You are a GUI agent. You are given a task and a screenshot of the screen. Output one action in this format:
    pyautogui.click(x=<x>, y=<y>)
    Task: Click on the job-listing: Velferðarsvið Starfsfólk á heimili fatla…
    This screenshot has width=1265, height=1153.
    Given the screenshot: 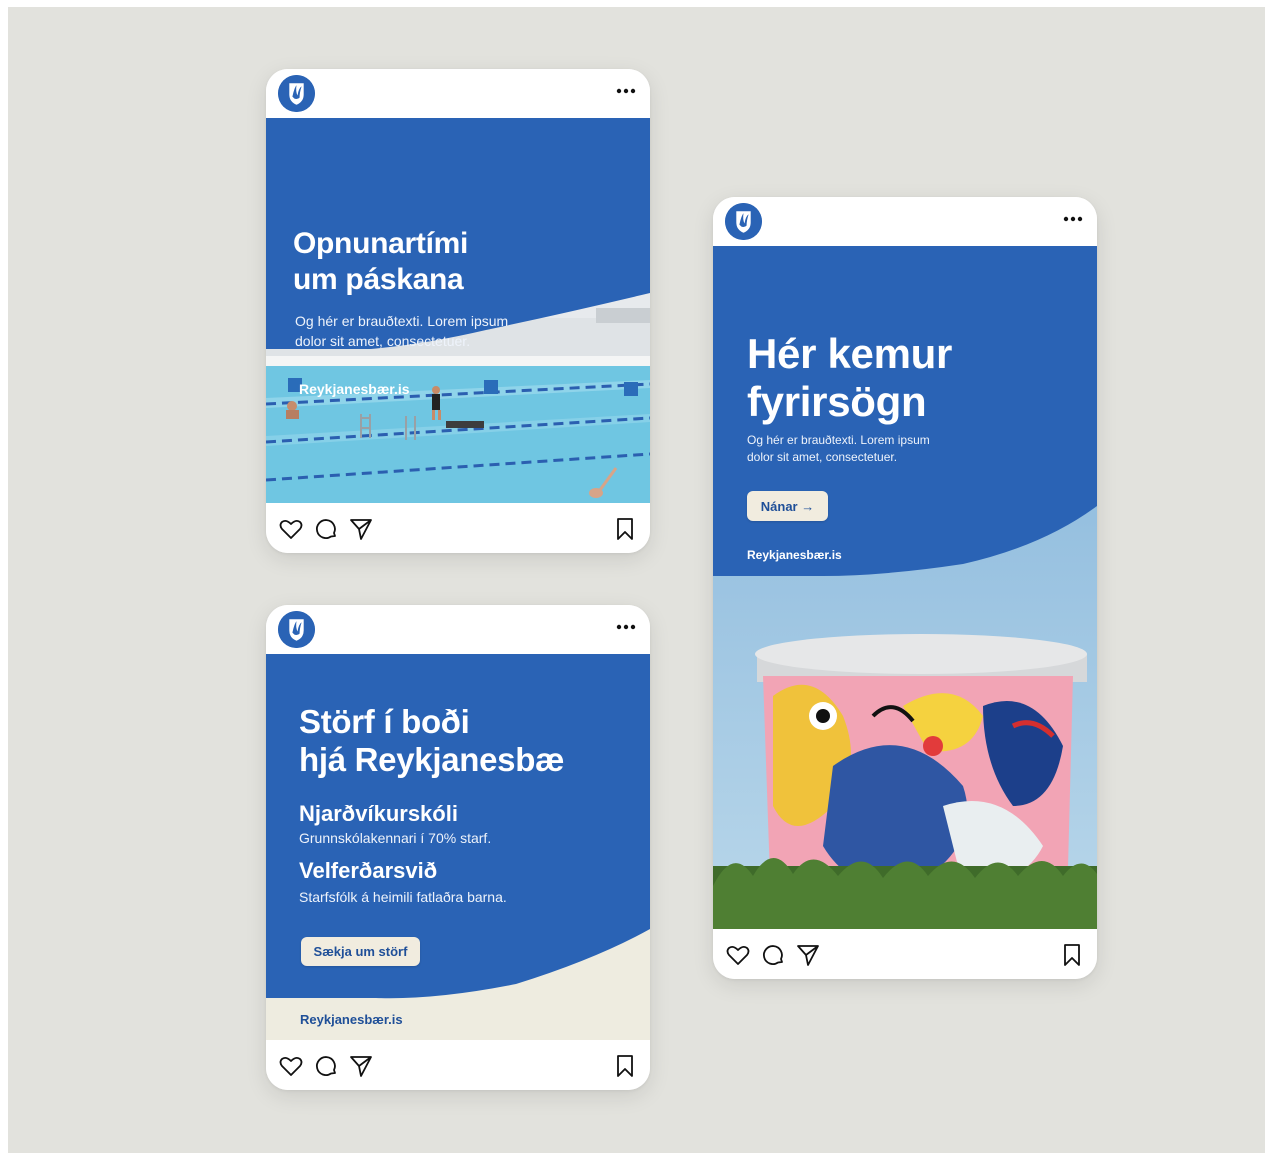 What is the action you would take?
    pyautogui.click(x=403, y=883)
    